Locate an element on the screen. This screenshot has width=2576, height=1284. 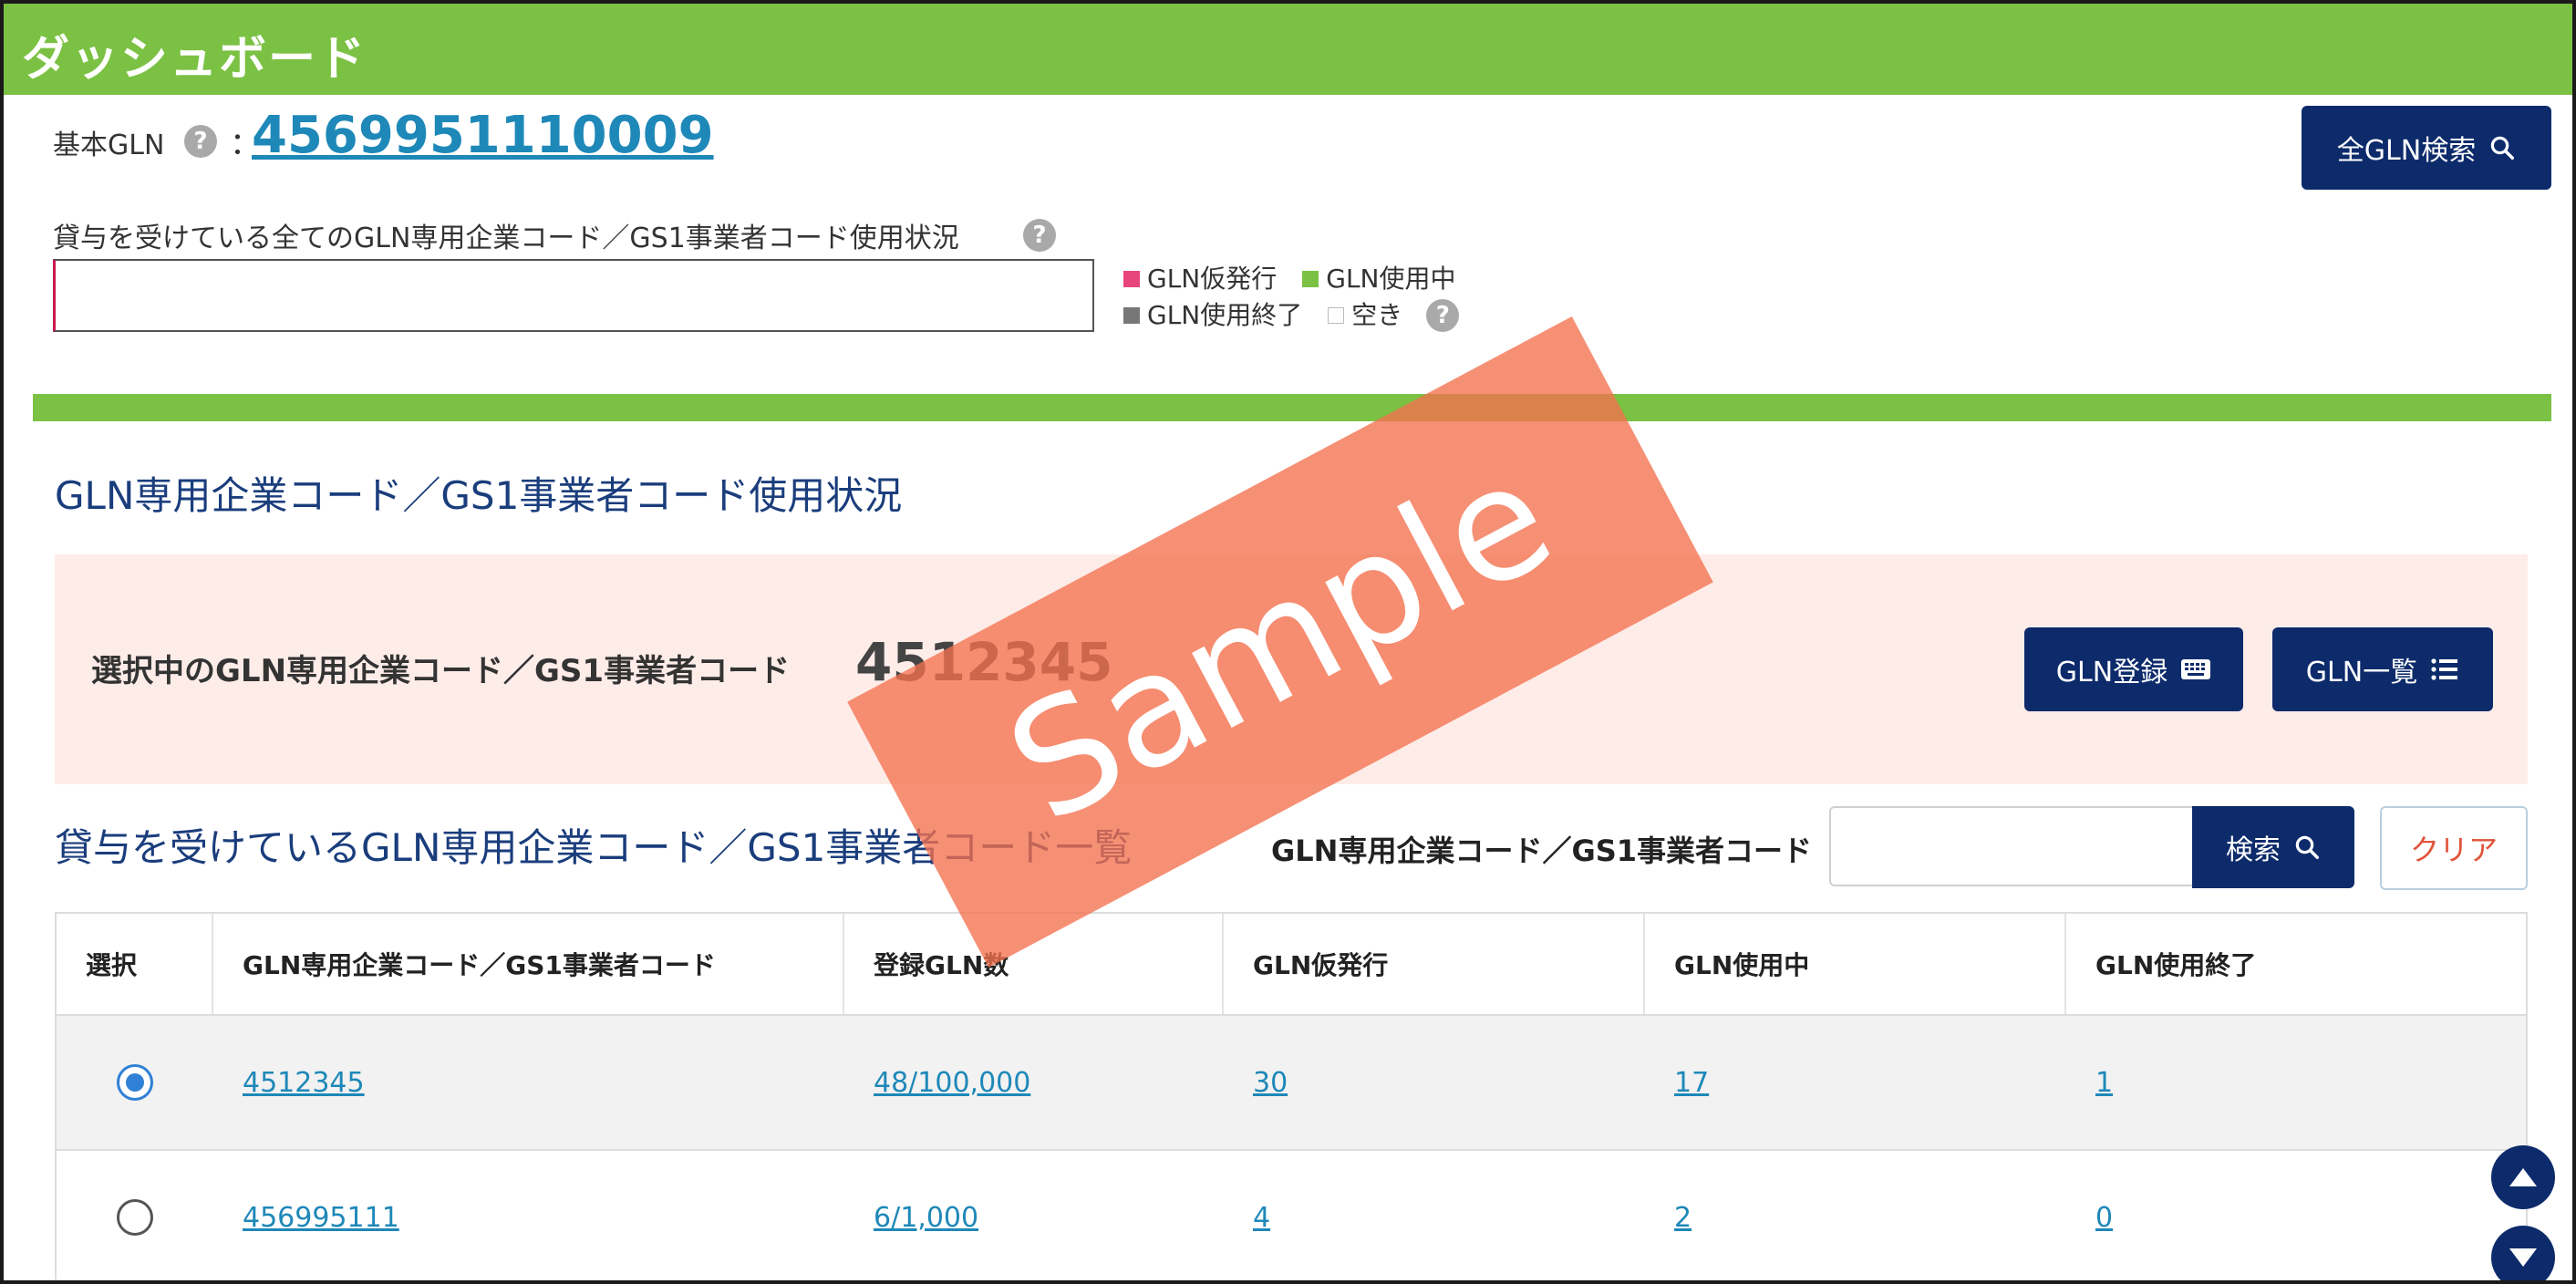
scroll-up-button is located at coordinates (2523, 1177).